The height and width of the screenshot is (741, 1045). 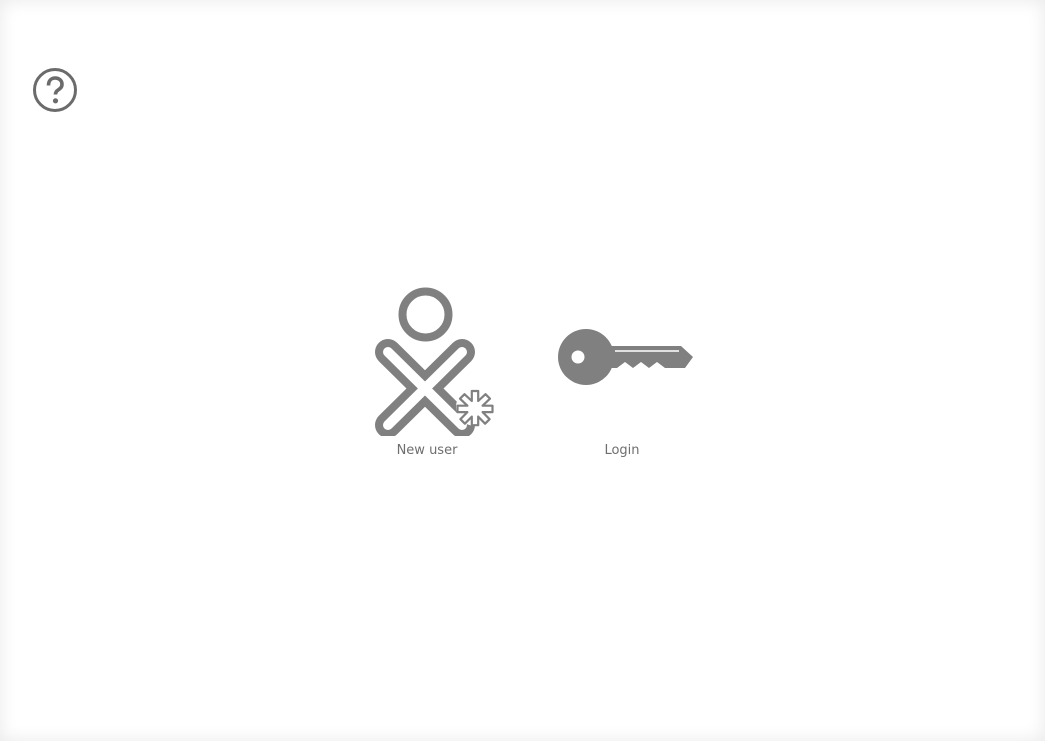 I want to click on help-button, so click(x=55, y=90).